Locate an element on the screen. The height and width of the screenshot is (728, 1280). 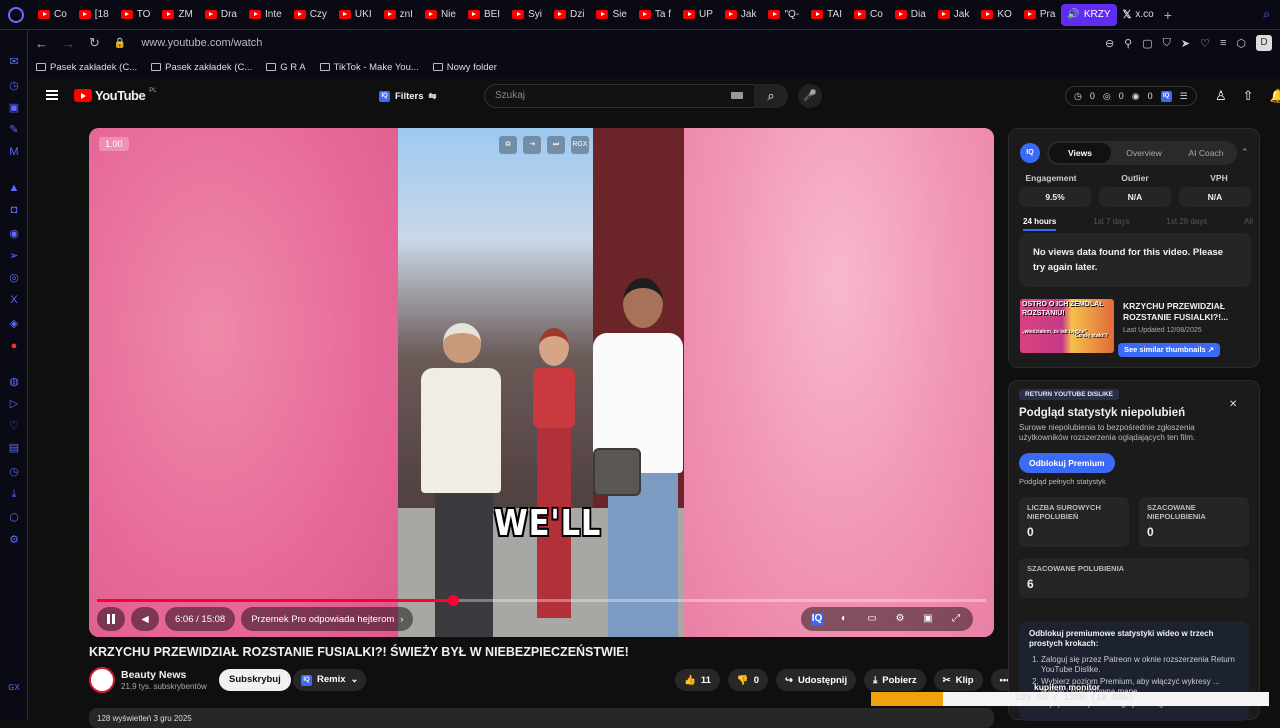
tab-item: TO is located at coordinates (136, 15).